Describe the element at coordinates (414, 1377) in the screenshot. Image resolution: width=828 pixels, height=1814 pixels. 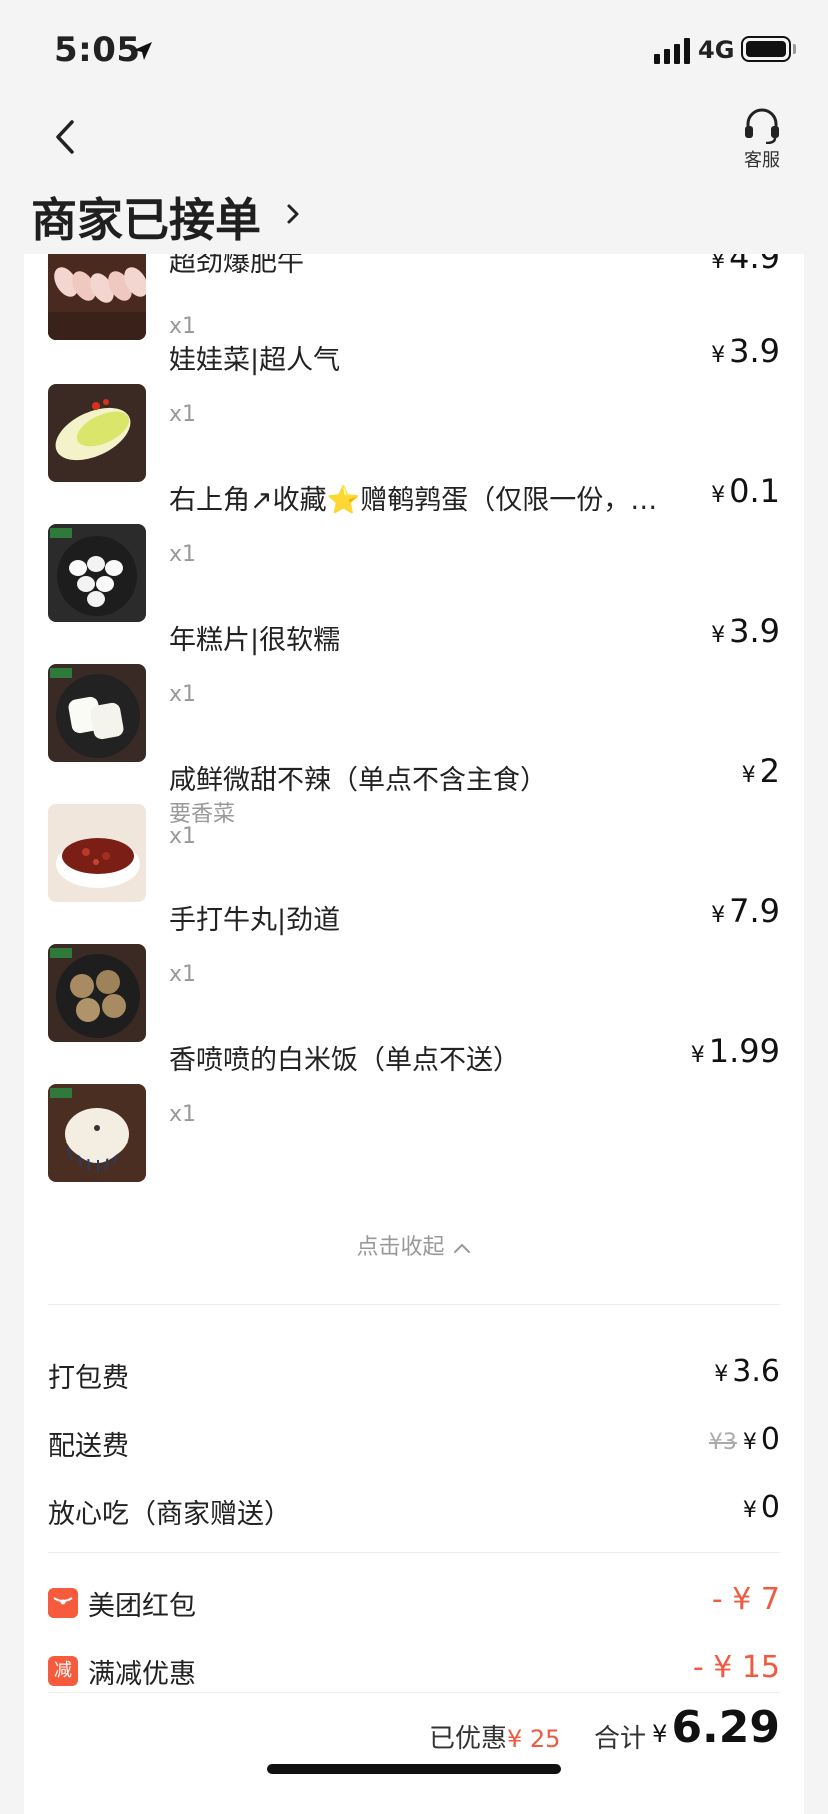
I see `packaging-fee-row: 打包费 ¥3.6` at that location.